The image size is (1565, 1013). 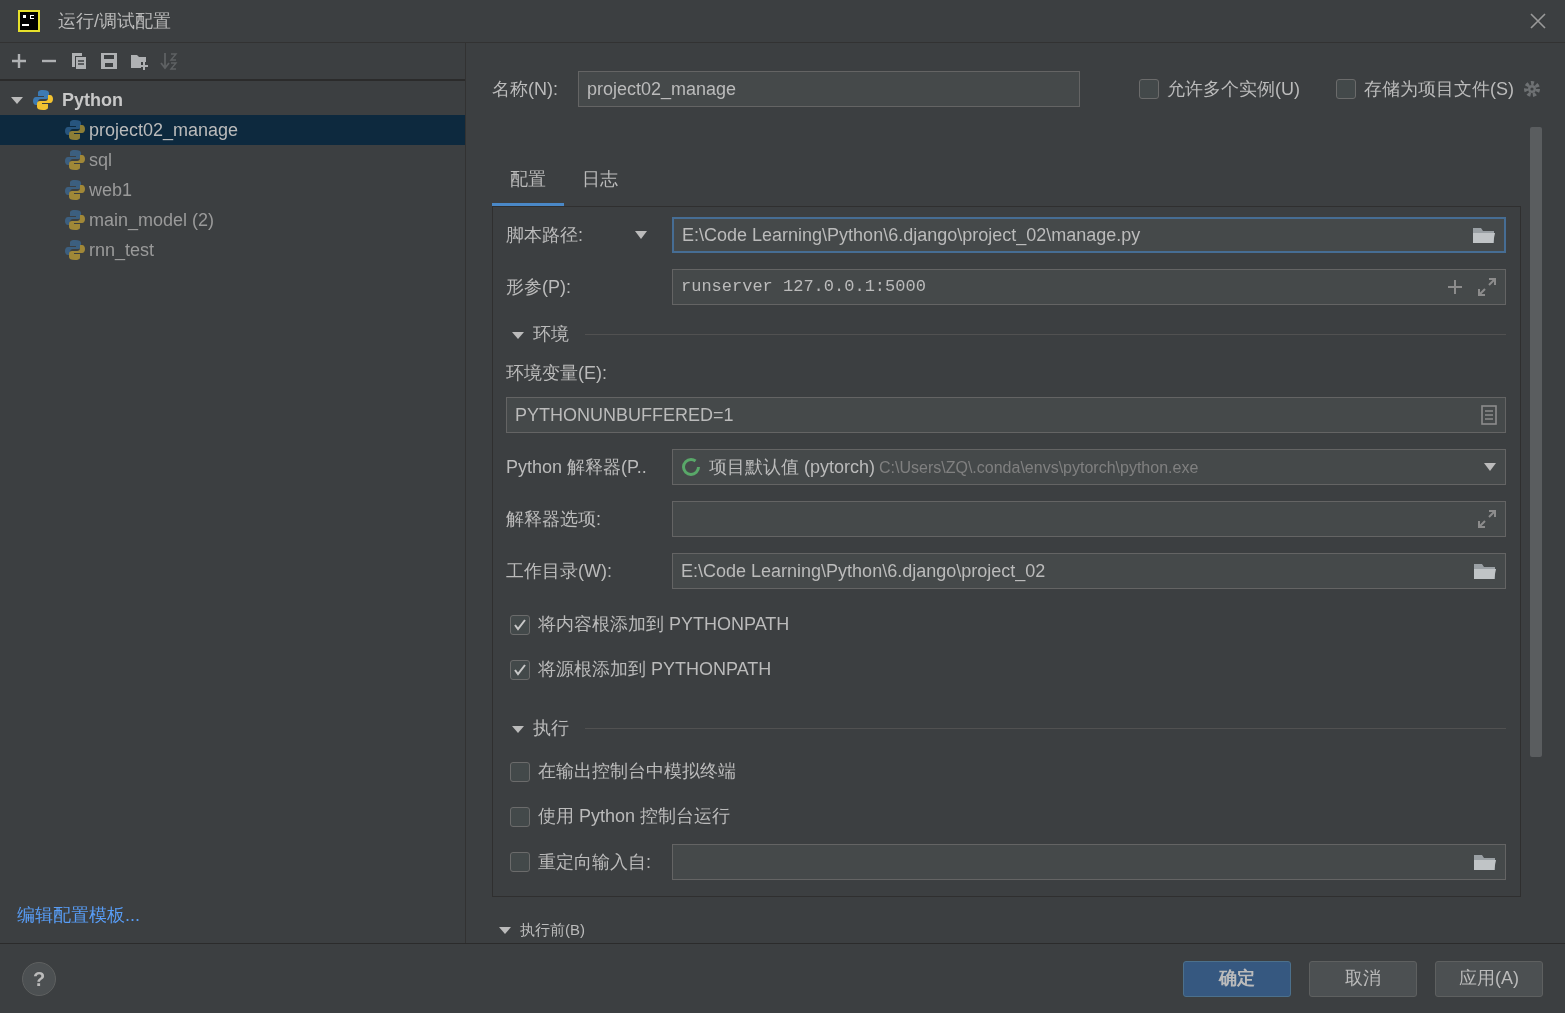 What do you see at coordinates (79, 61) in the screenshot?
I see `copy-icon` at bounding box center [79, 61].